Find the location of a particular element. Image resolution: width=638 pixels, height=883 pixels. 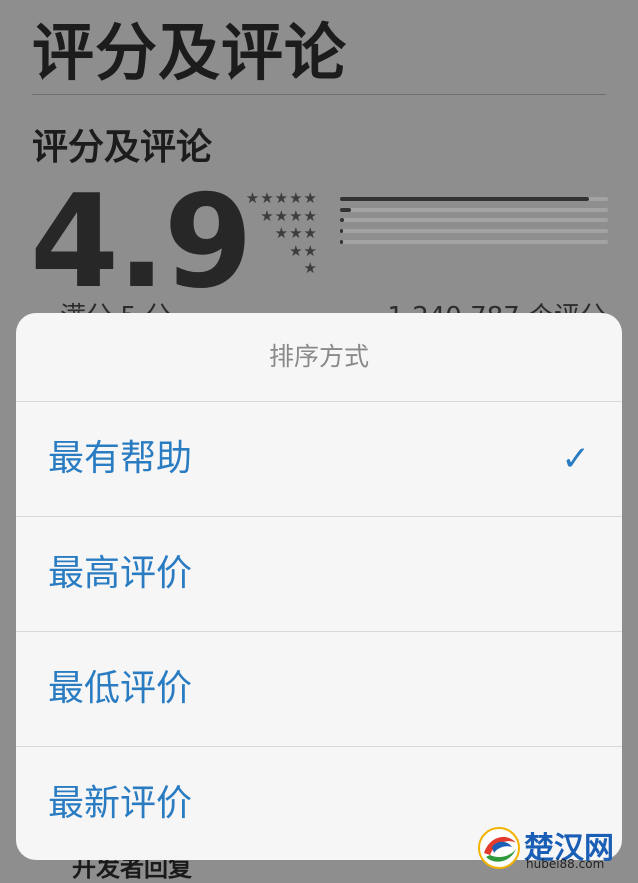

option-label: 最新评价 is located at coordinates (120, 803).